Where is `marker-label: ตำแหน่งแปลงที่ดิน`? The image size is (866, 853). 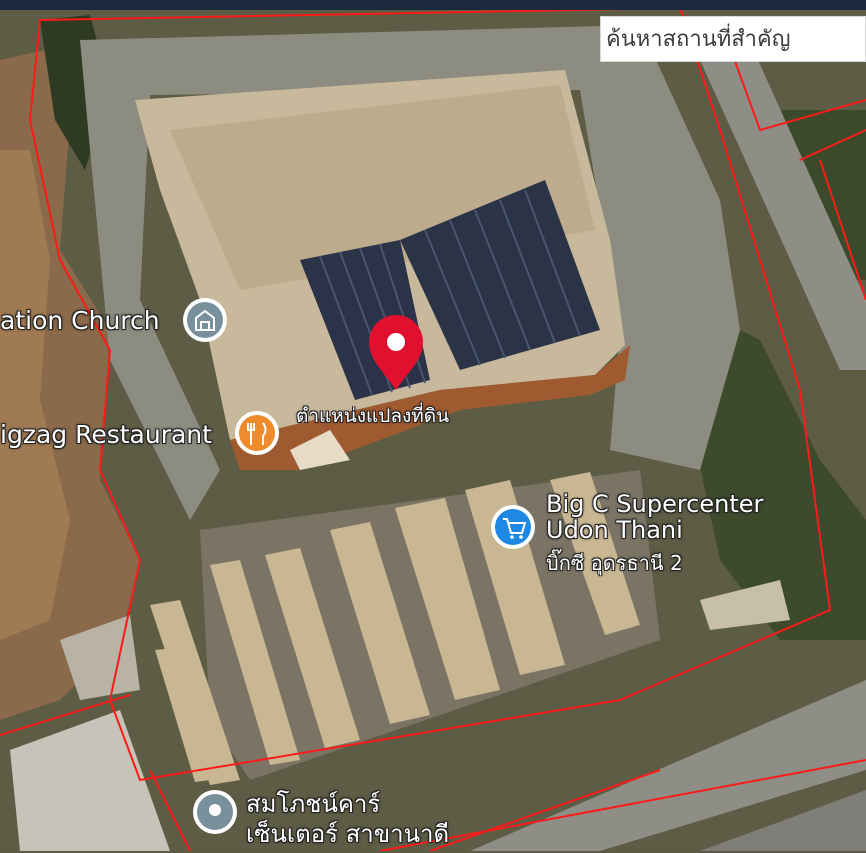 marker-label: ตำแหน่งแปลงที่ดิน is located at coordinates (373, 416).